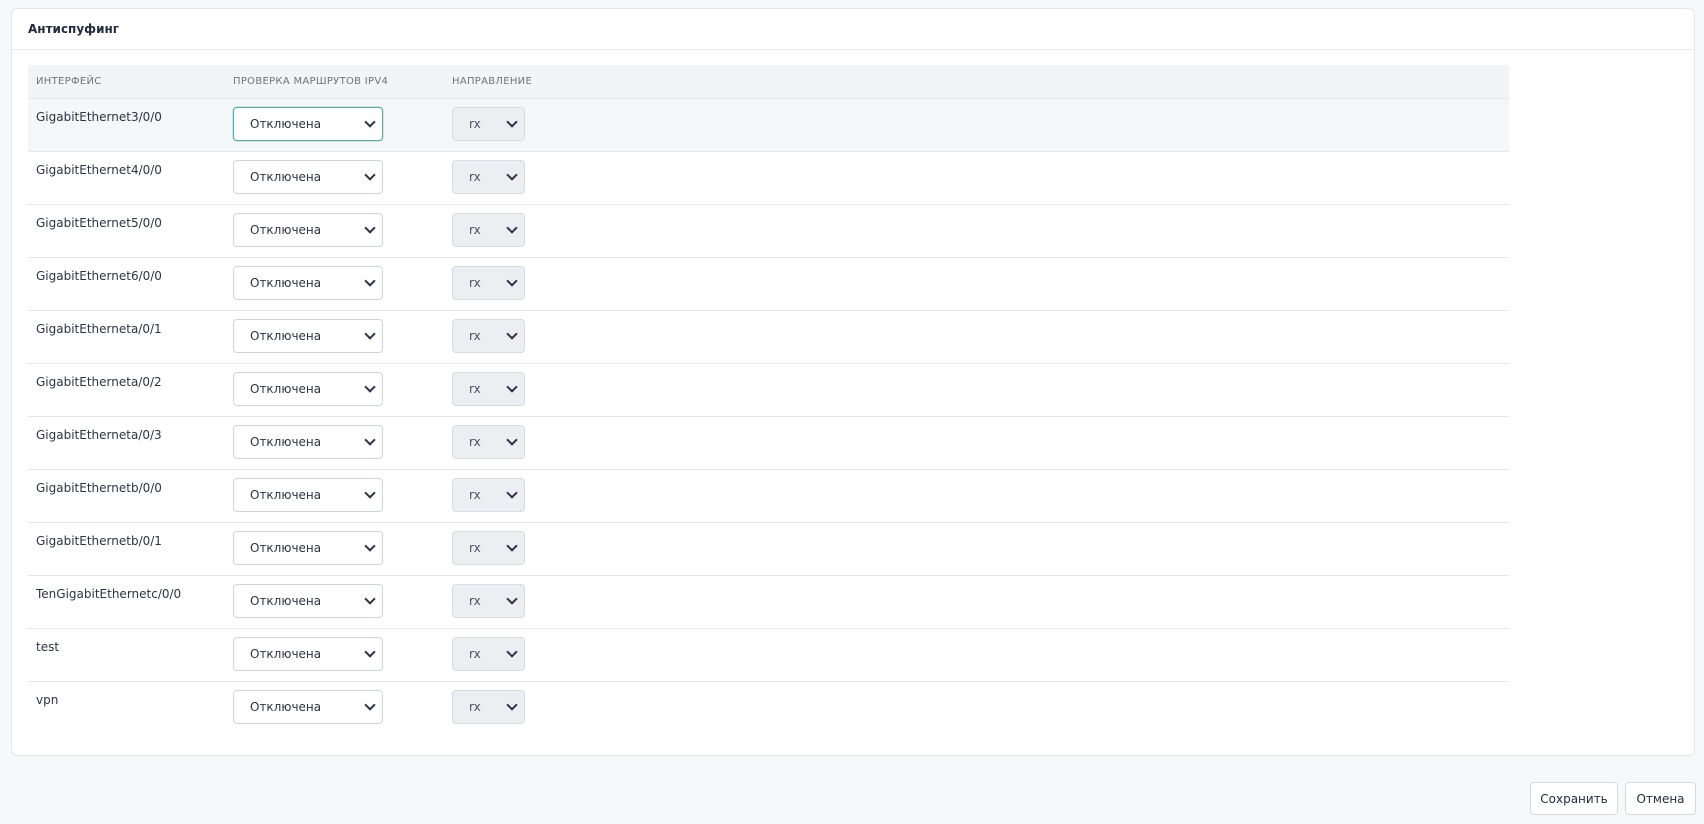 The image size is (1704, 824). Describe the element at coordinates (768, 602) in the screenshot. I see `table-row: TenGigabitEthernetc/0/0 Отключена rx` at that location.